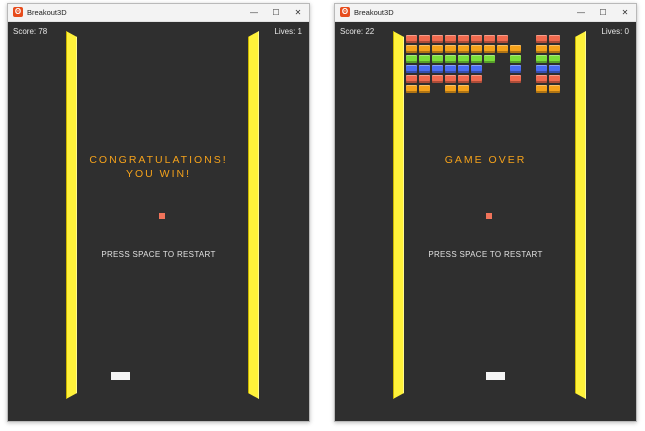 The image size is (645, 431). What do you see at coordinates (626, 31) in the screenshot?
I see `lives-value: 0` at bounding box center [626, 31].